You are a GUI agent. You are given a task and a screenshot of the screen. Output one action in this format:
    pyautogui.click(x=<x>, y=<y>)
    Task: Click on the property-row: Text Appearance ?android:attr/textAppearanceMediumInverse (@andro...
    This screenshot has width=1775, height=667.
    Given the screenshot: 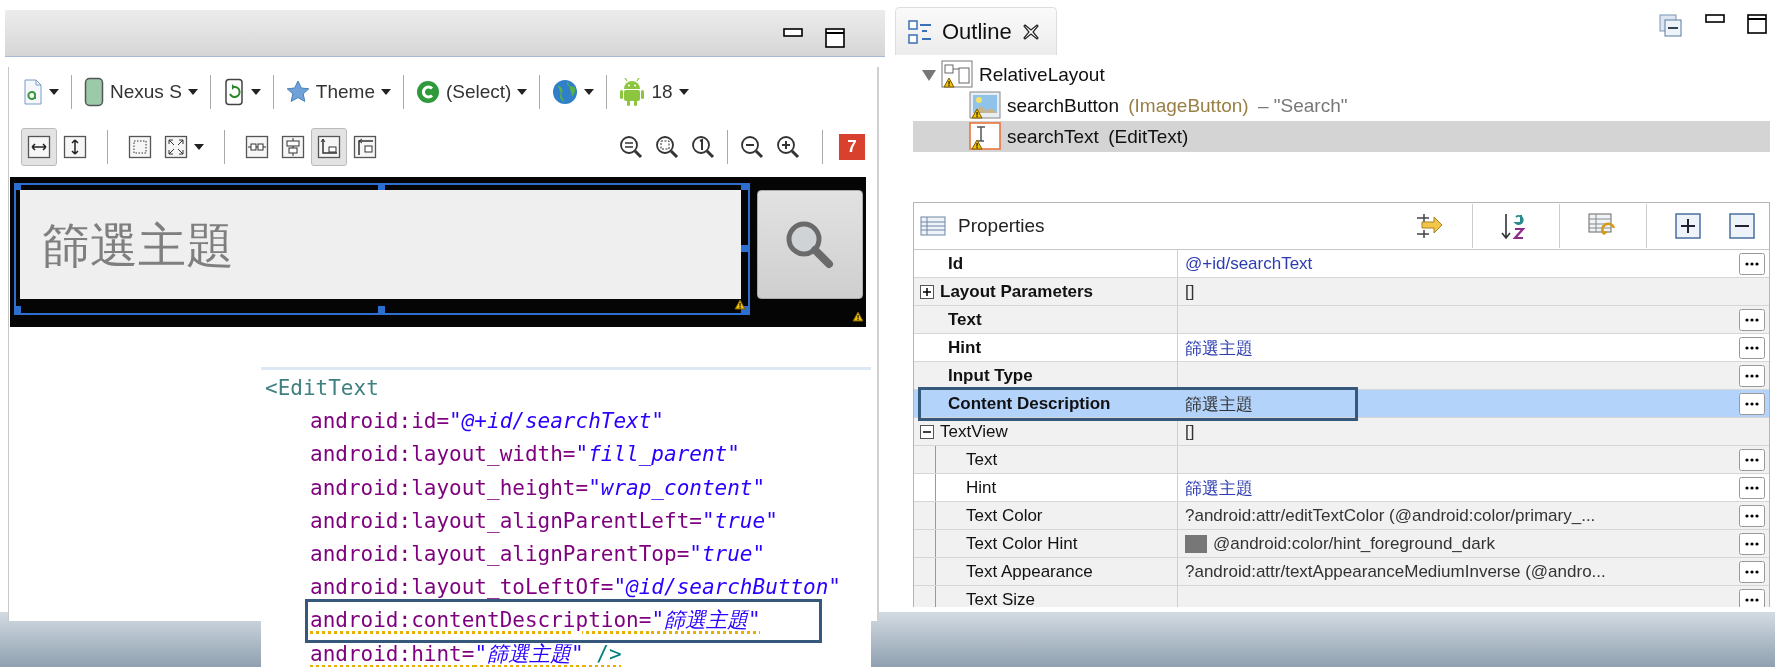 What is the action you would take?
    pyautogui.click(x=1341, y=572)
    